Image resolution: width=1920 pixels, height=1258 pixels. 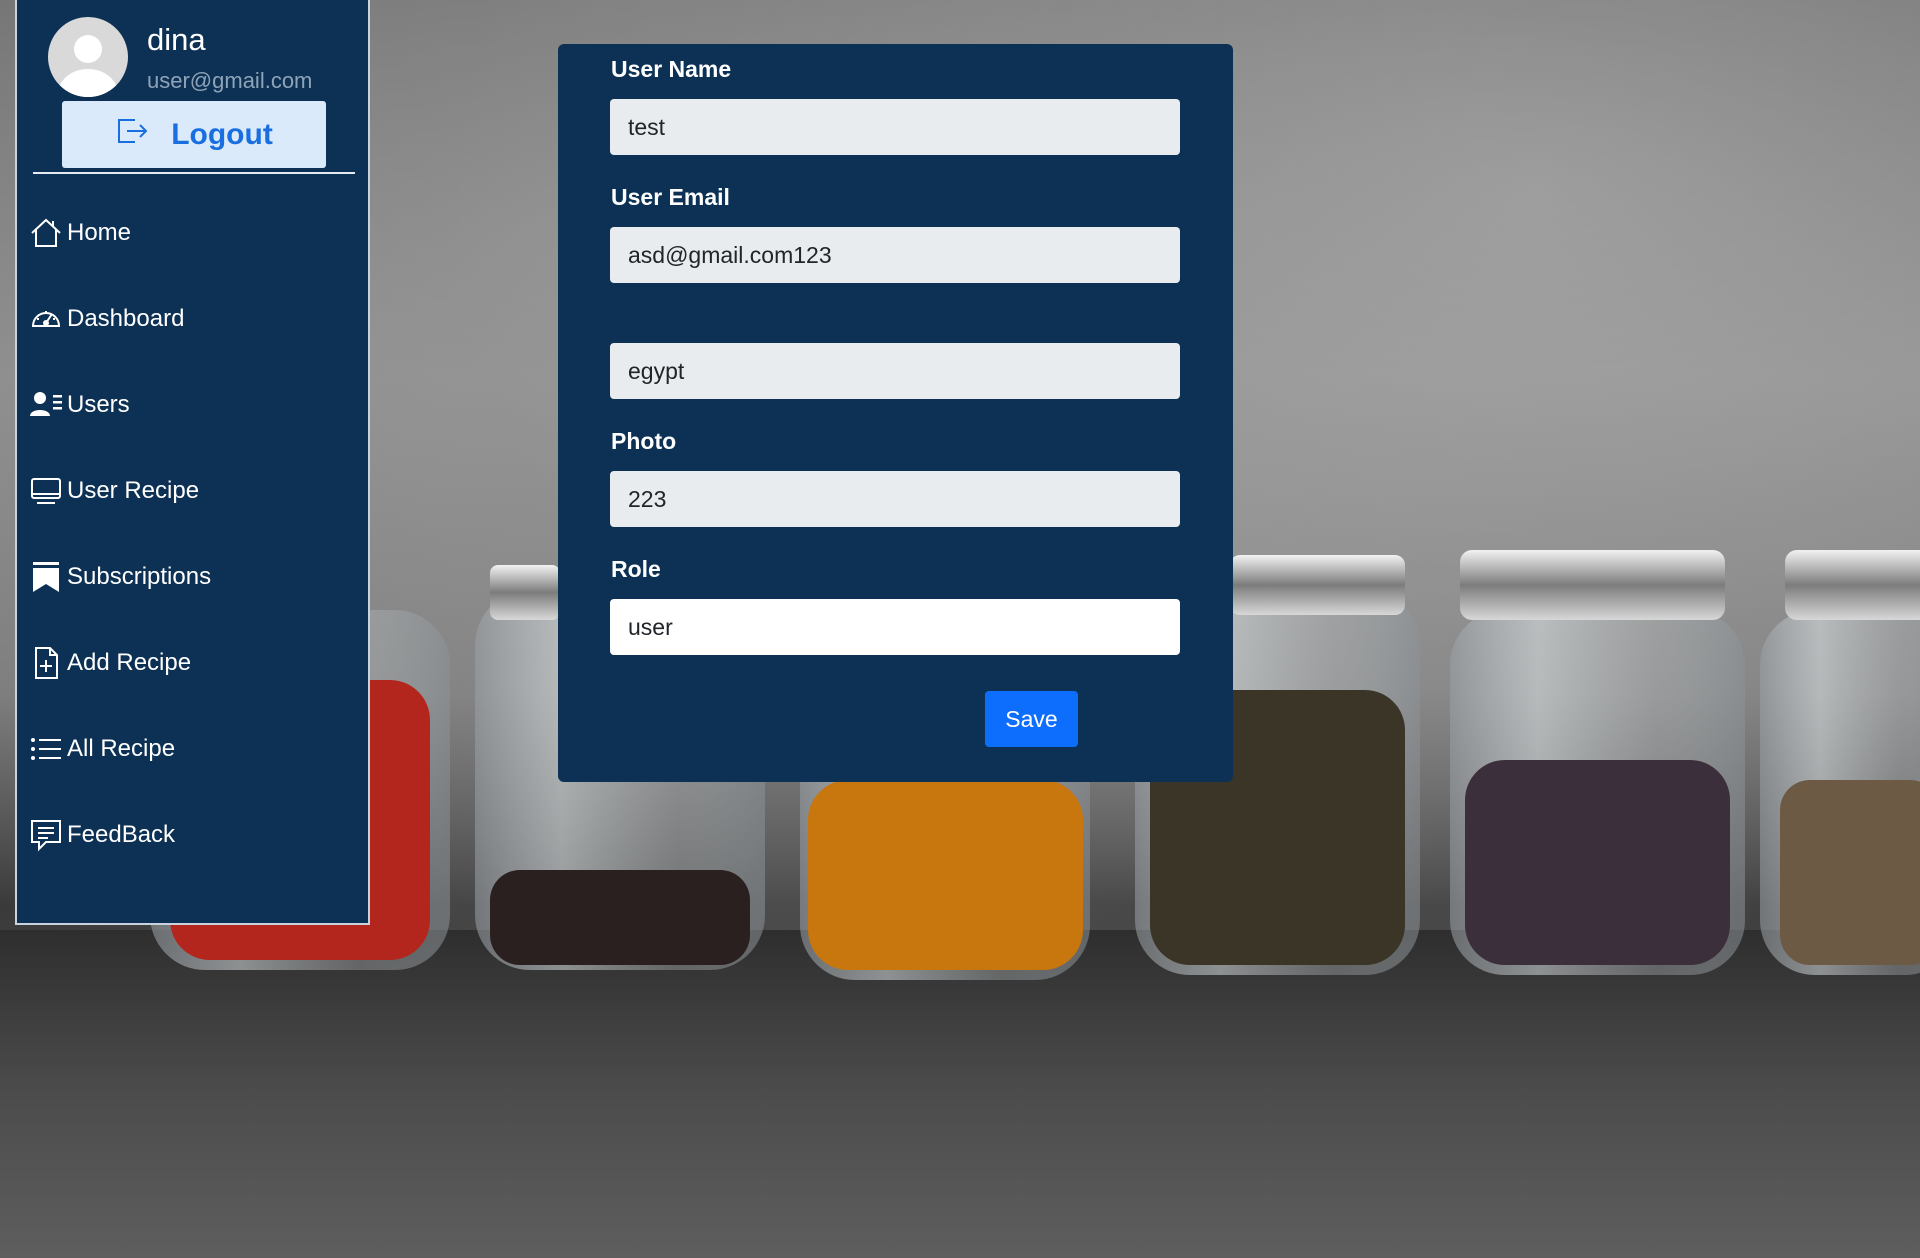 I want to click on sidebar-item-feedback: FeedBack, so click(x=192, y=835).